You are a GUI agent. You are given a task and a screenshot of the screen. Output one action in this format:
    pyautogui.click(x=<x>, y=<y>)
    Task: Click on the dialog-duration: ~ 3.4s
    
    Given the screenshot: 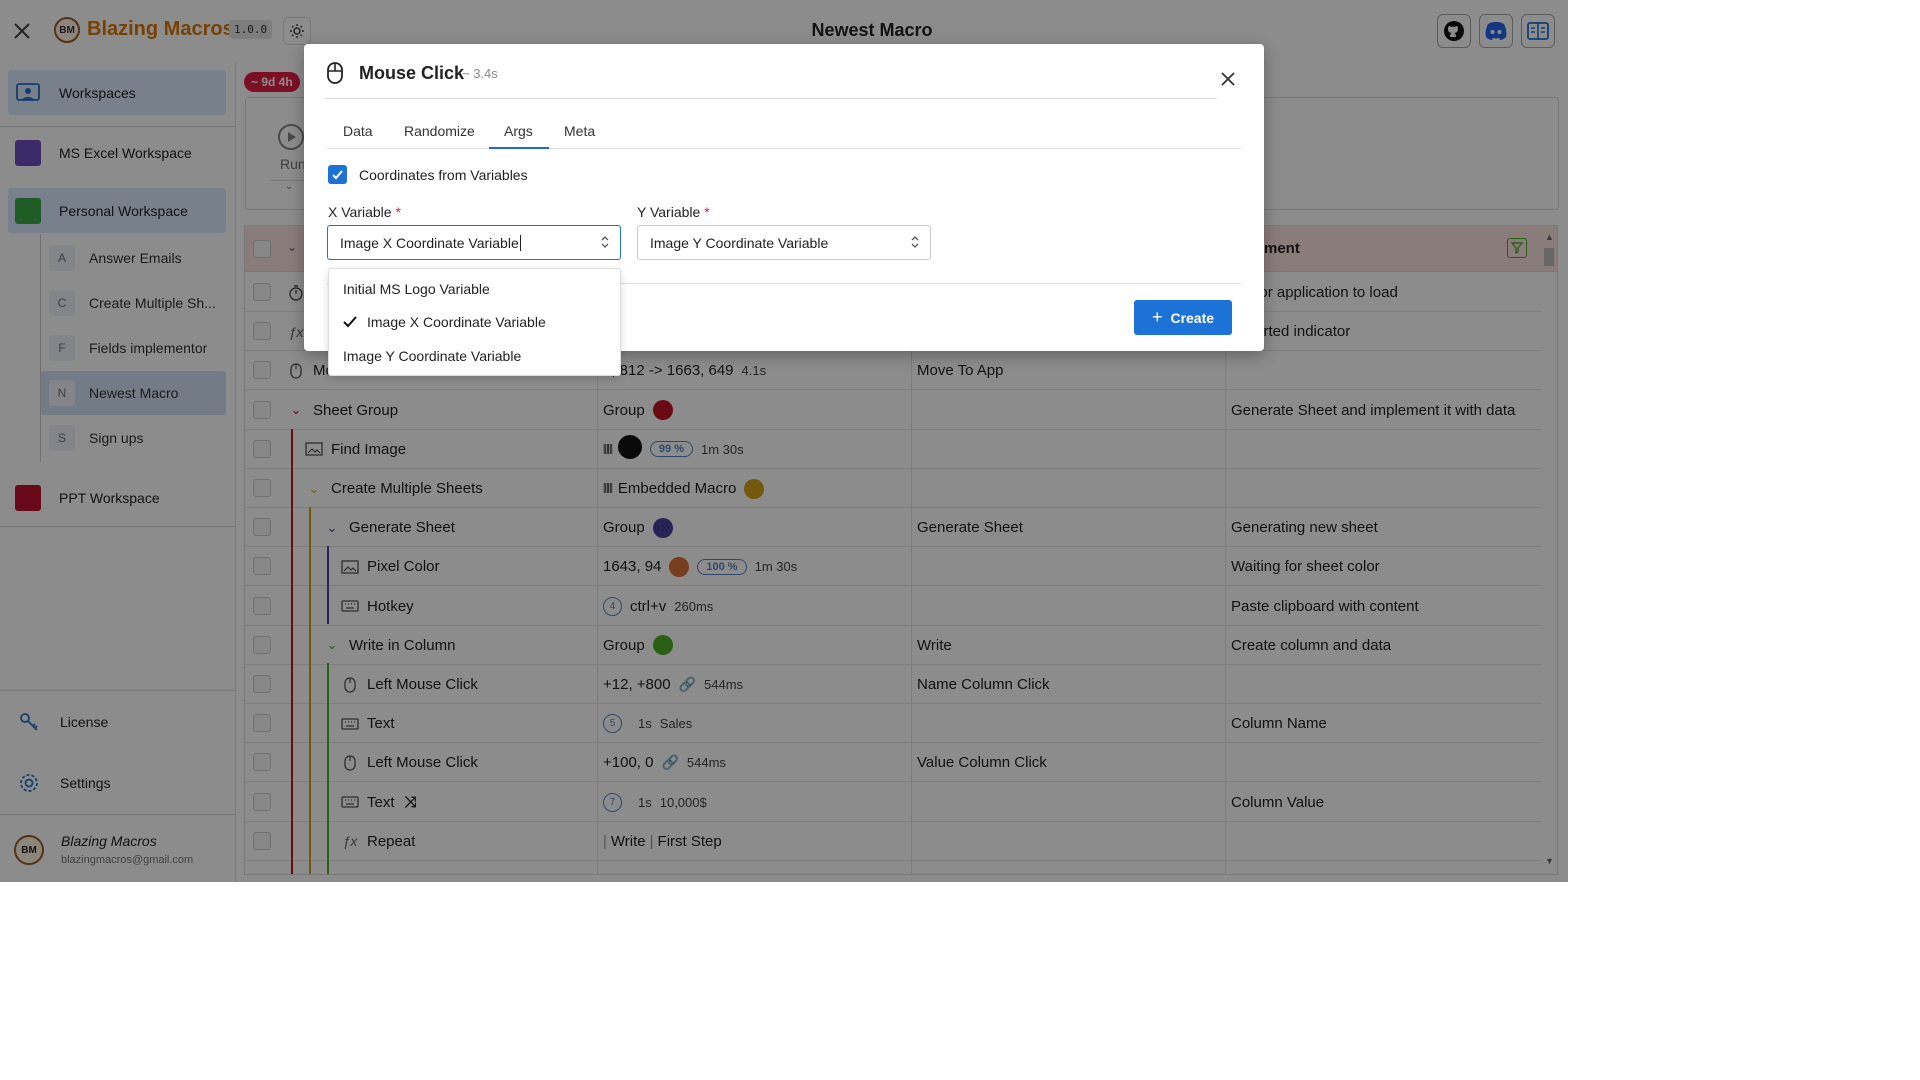 What is the action you would take?
    pyautogui.click(x=480, y=73)
    